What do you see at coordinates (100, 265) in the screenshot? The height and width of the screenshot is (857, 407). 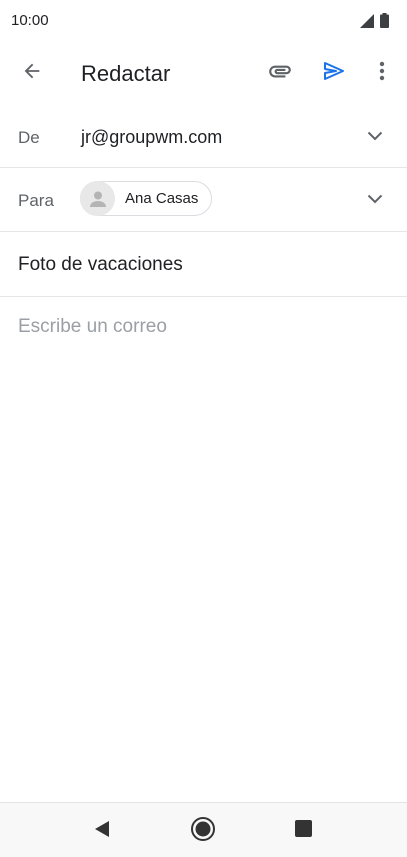 I see `subject-field: Foto de vacaciones` at bounding box center [100, 265].